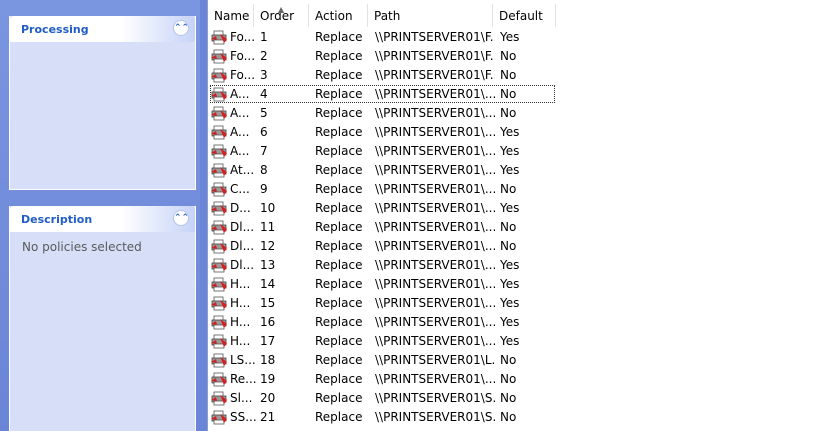  What do you see at coordinates (514, 303) in the screenshot?
I see `table-row: H... 15 Replace \\PRINTSERVER01\... Yes` at bounding box center [514, 303].